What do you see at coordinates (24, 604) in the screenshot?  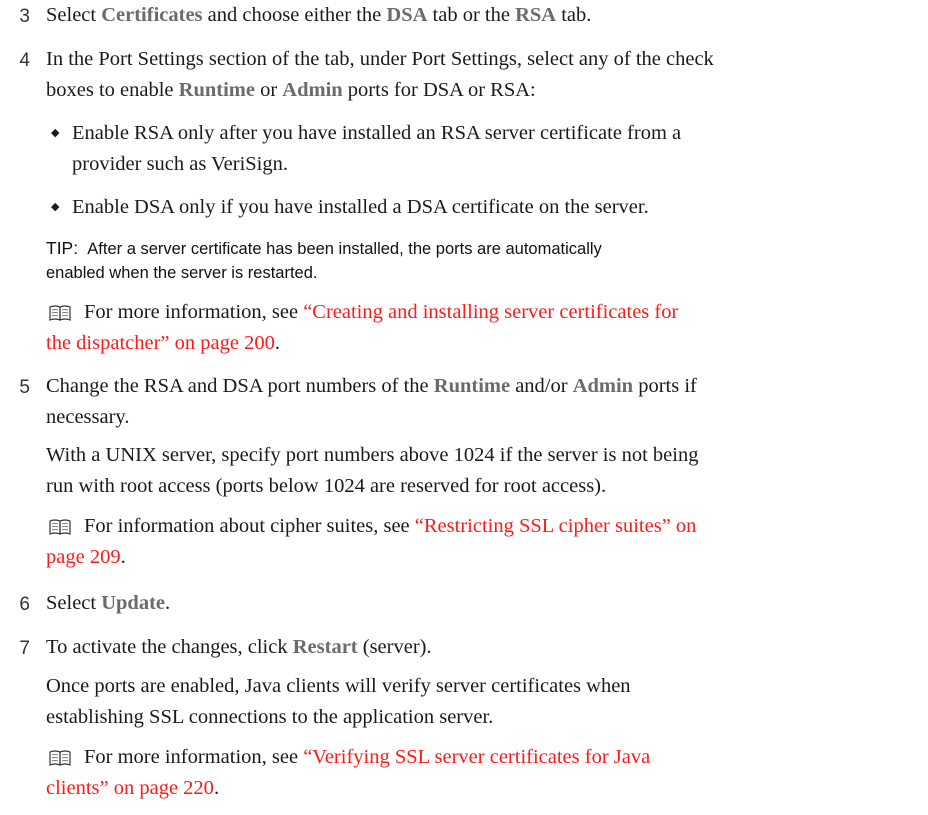 I see `step-number: 6` at bounding box center [24, 604].